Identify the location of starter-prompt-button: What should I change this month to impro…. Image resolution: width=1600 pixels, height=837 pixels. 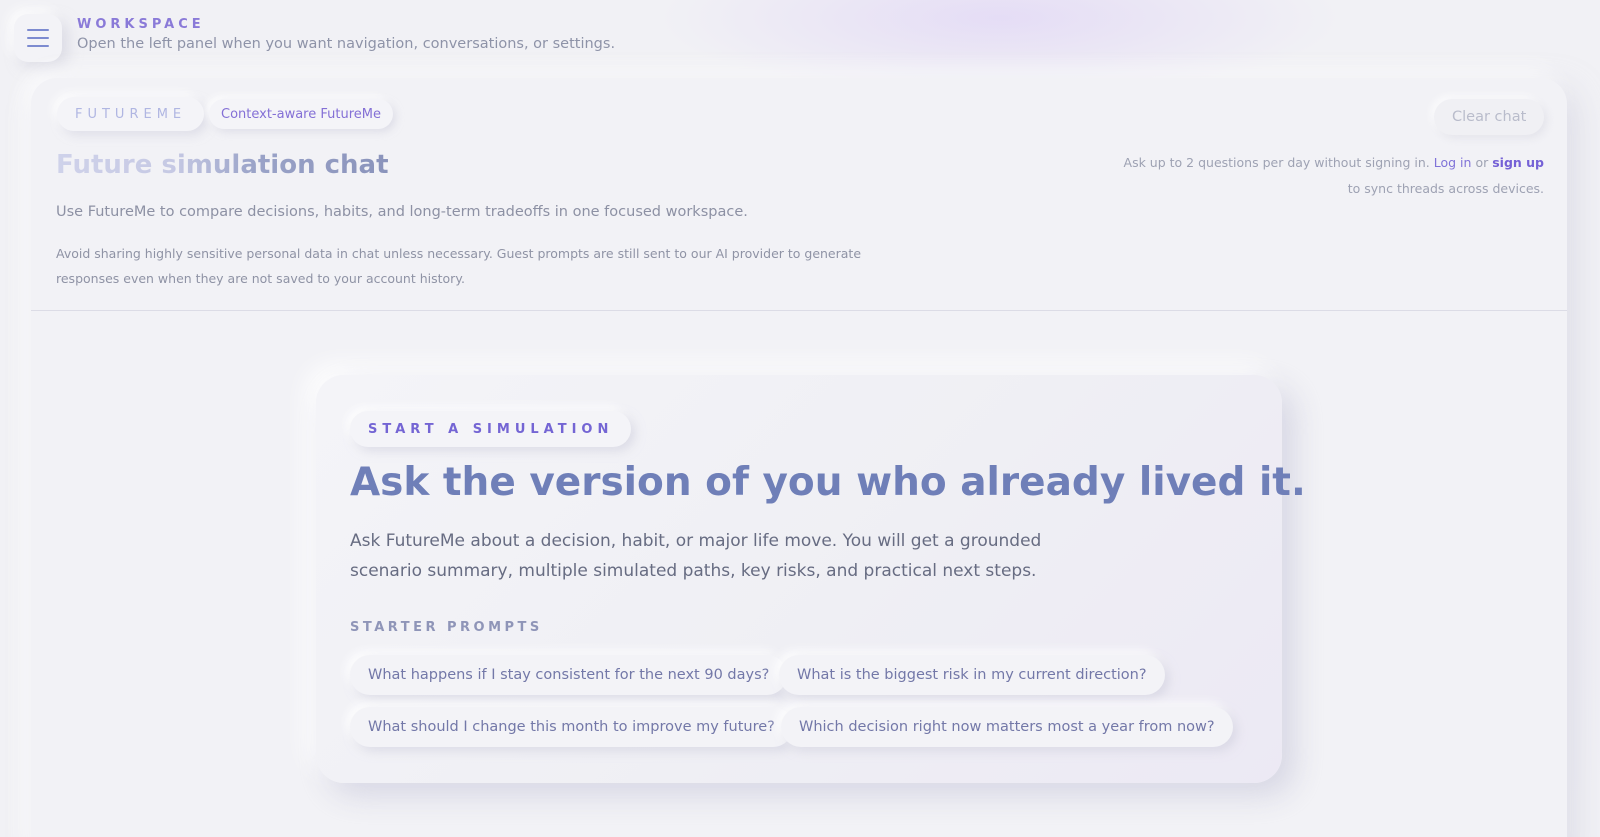
(571, 727).